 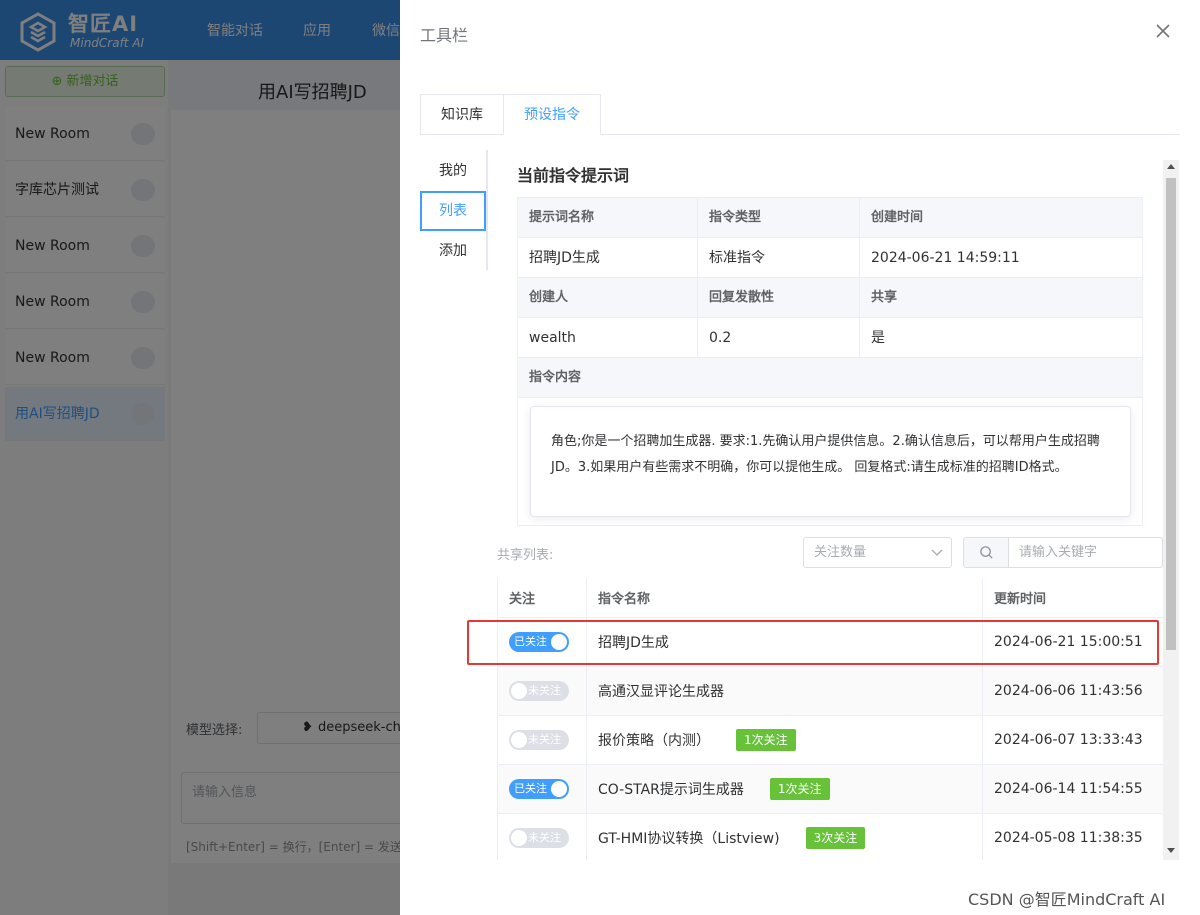 I want to click on table-row: 未关注 高通汉显评论生成器 2024-06-06 11:43:56, so click(x=830, y=691).